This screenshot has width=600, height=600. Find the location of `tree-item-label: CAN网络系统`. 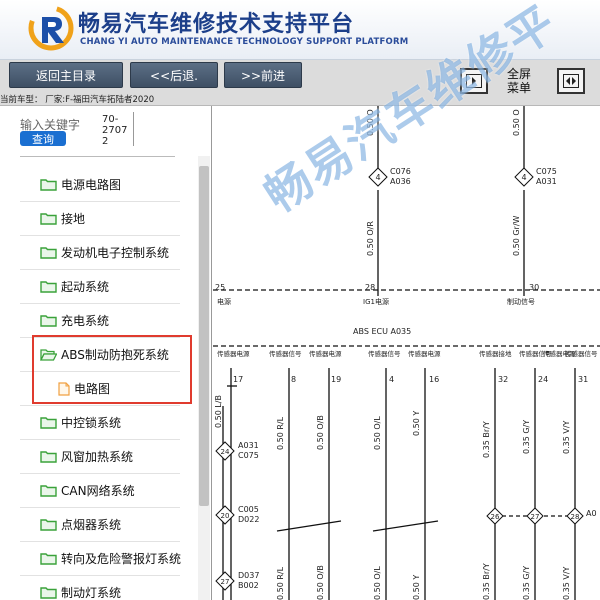

tree-item-label: CAN网络系统 is located at coordinates (98, 491).